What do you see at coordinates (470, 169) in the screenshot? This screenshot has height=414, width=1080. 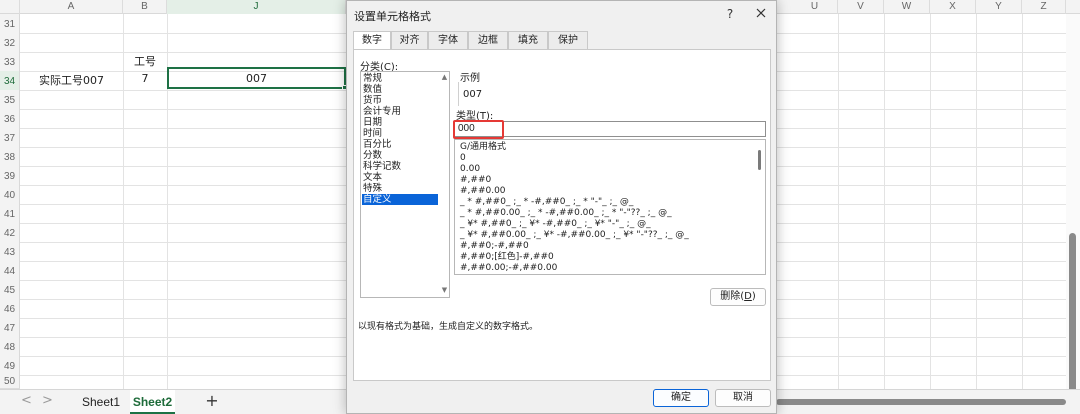 I see `format-code-item: 0.00` at bounding box center [470, 169].